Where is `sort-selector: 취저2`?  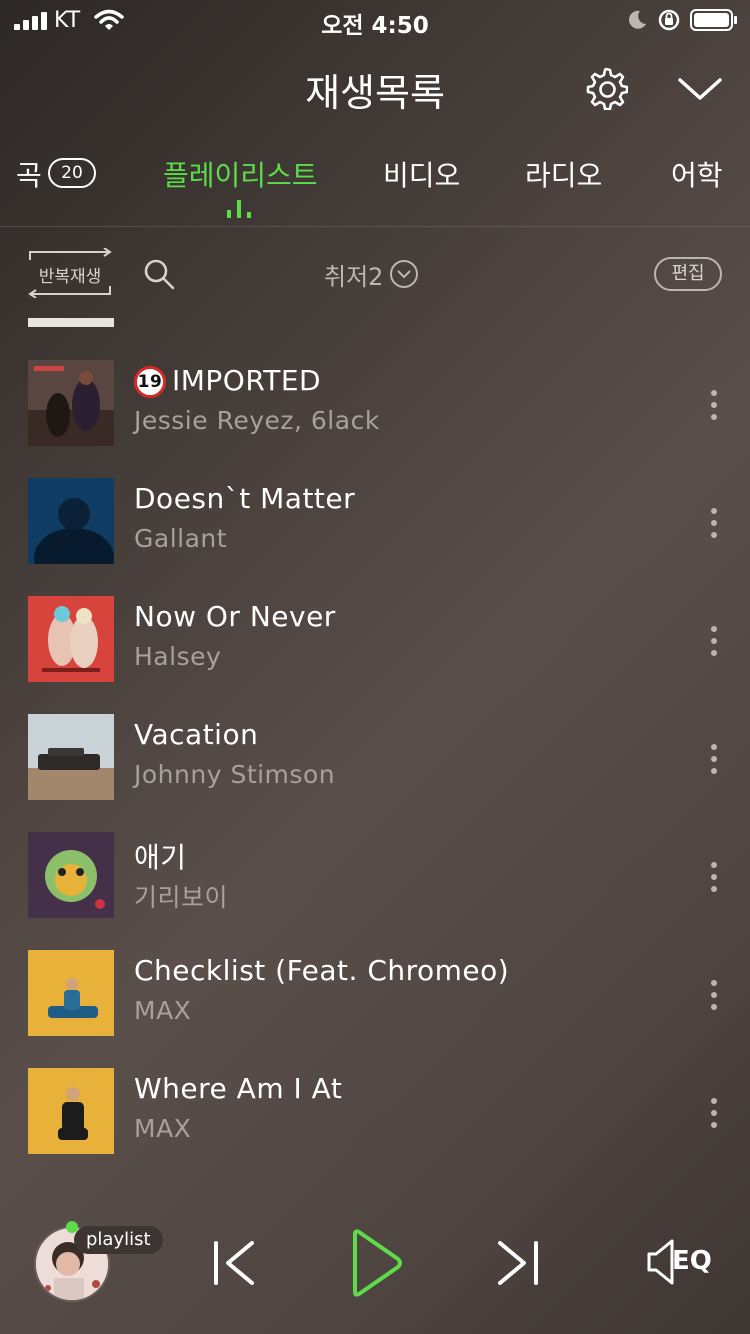 sort-selector: 취저2 is located at coordinates (371, 274).